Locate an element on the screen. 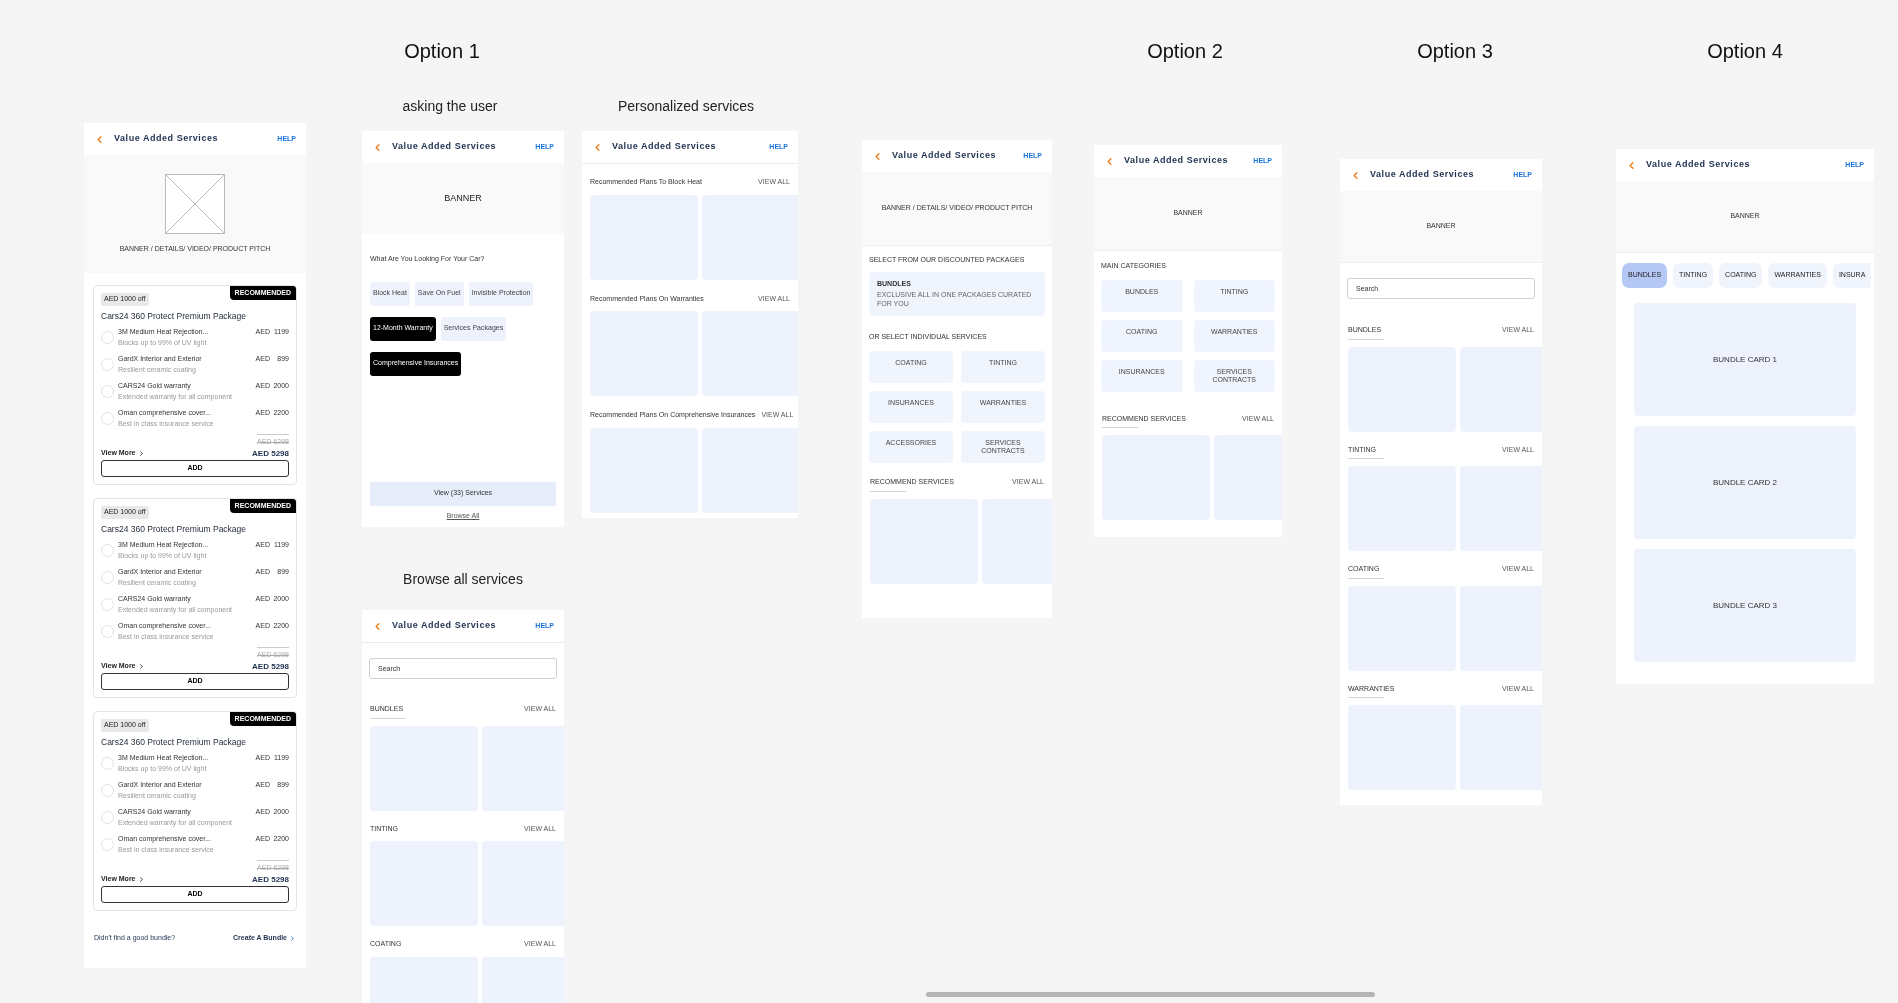  horizontal-scrollbar is located at coordinates (1150, 994).